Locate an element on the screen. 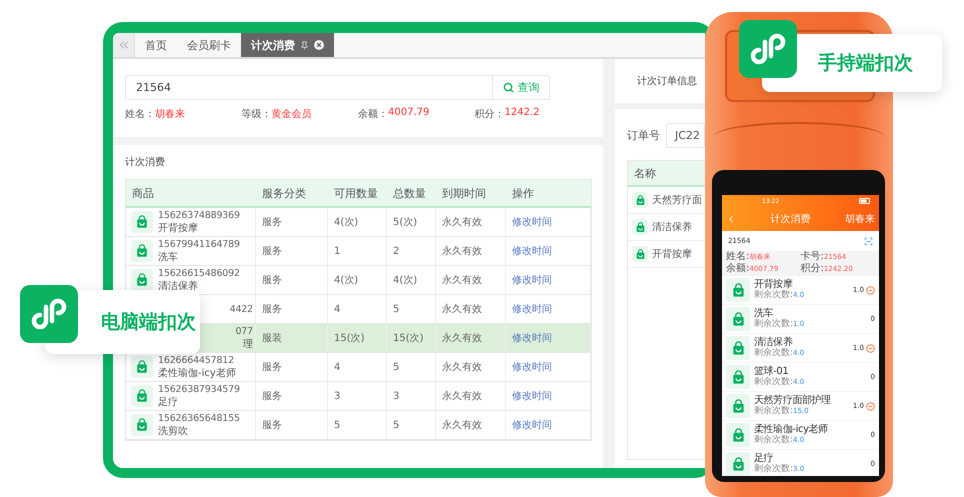 The image size is (964, 497). product-name: 理 is located at coordinates (248, 344).